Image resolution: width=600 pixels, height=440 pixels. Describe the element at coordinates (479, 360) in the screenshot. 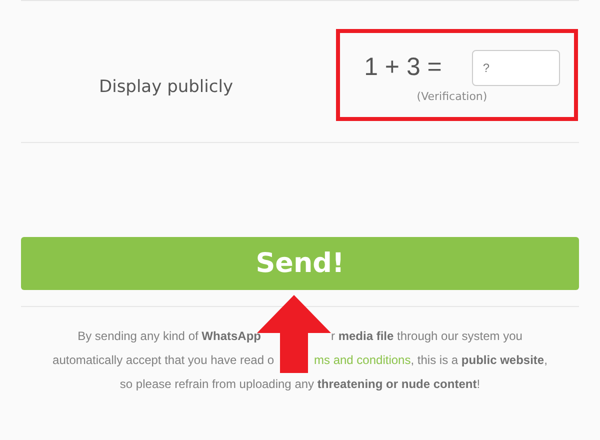

I see `notice-text: , this is a public website,` at that location.